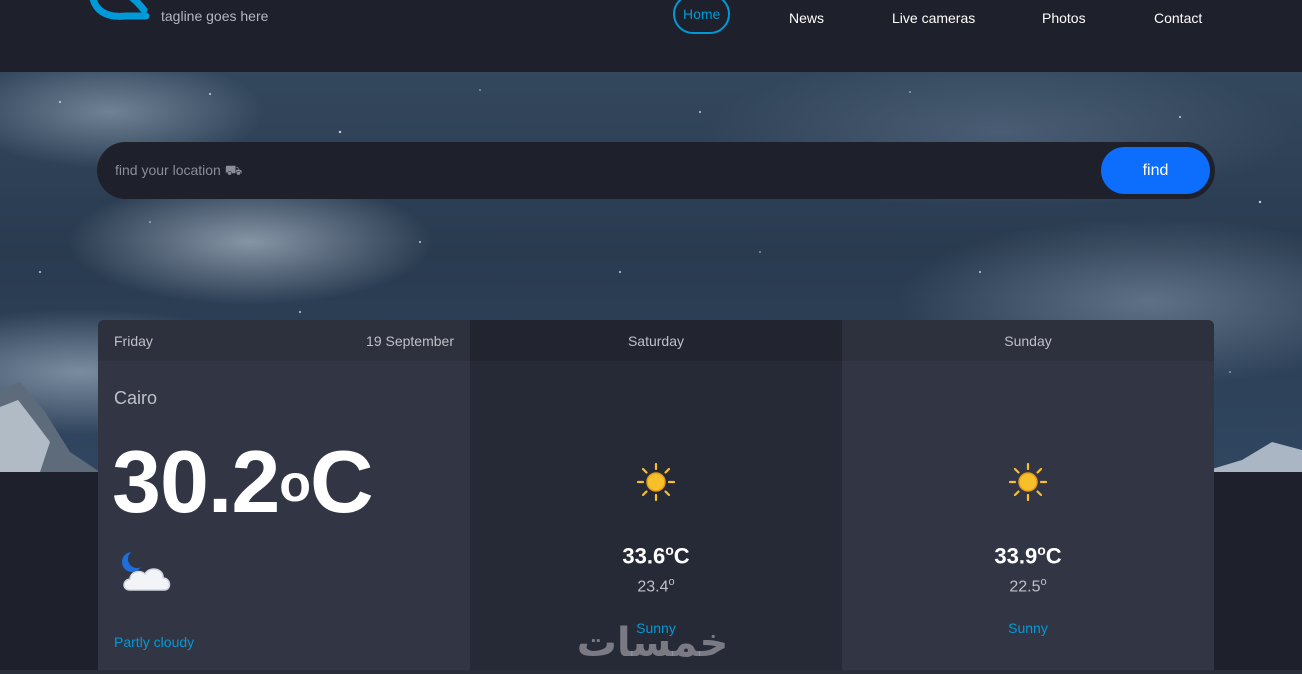 The image size is (1302, 674). I want to click on location-search: find, so click(656, 170).